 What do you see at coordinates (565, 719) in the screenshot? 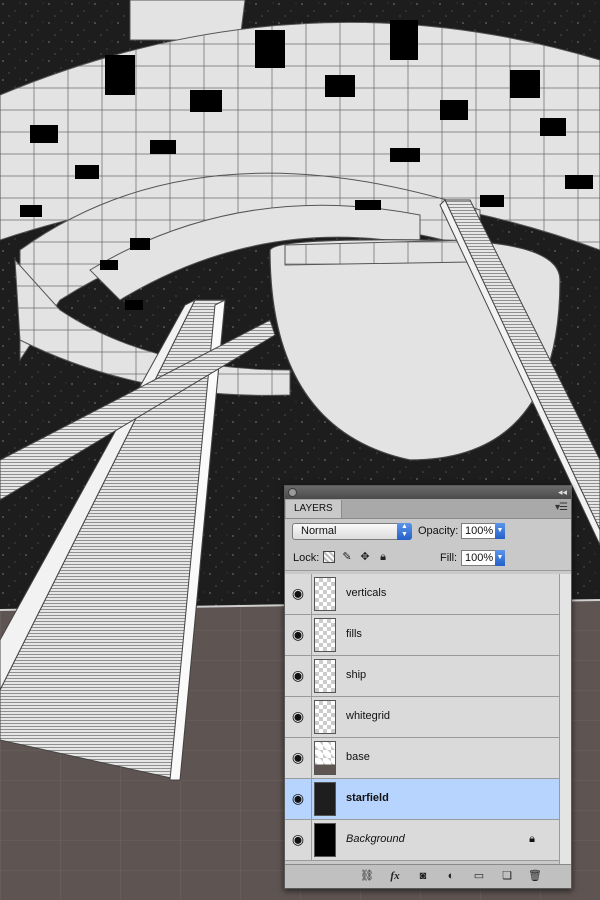
I see `layer-list-scrollbar` at bounding box center [565, 719].